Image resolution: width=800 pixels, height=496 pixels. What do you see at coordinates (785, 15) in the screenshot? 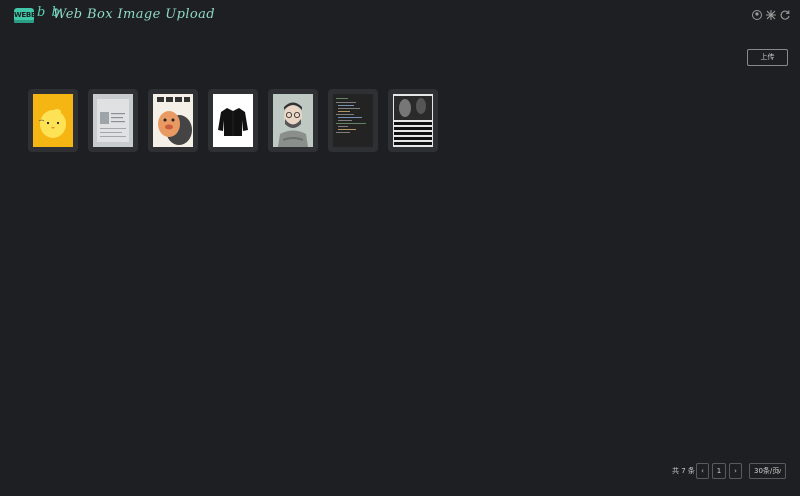
I see `refresh-icon` at bounding box center [785, 15].